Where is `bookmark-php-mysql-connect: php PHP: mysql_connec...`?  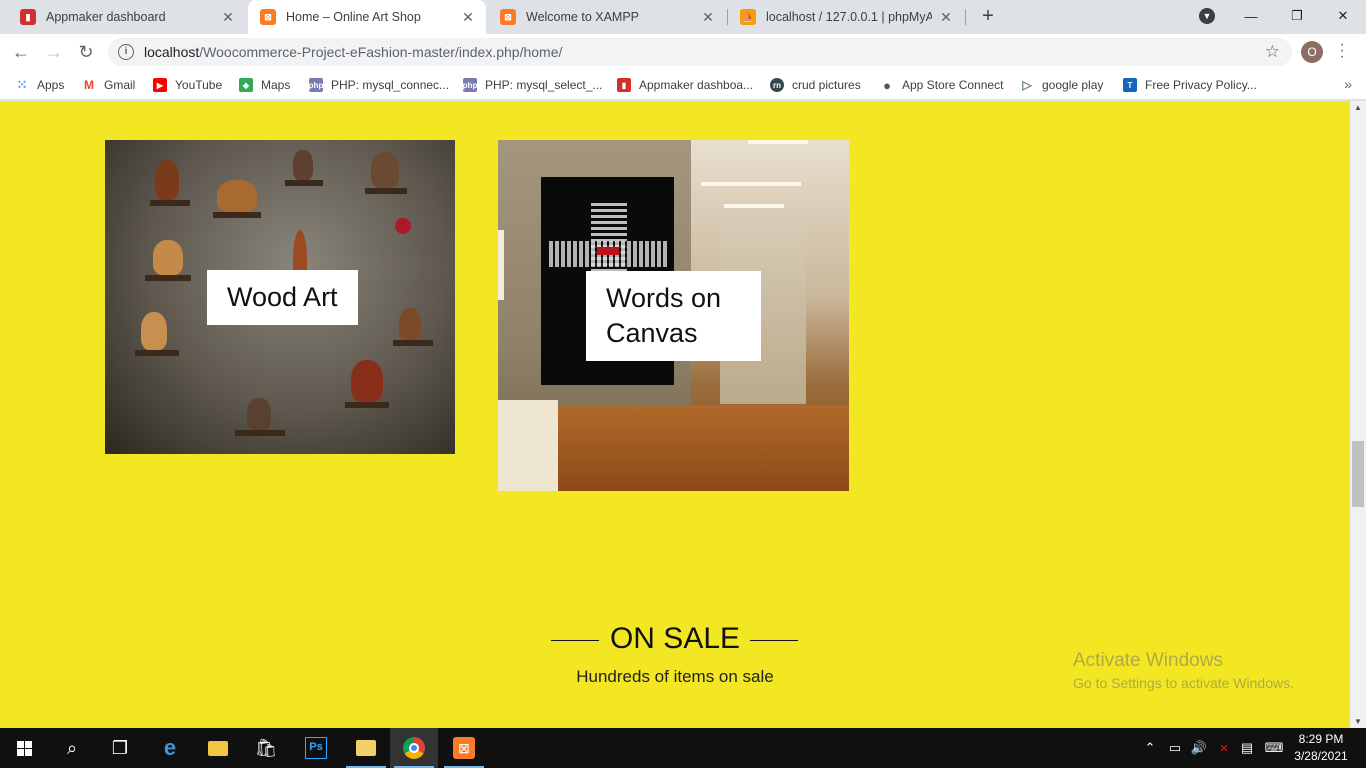
bookmark-php-mysql-connect: php PHP: mysql_connec... is located at coordinates (379, 85).